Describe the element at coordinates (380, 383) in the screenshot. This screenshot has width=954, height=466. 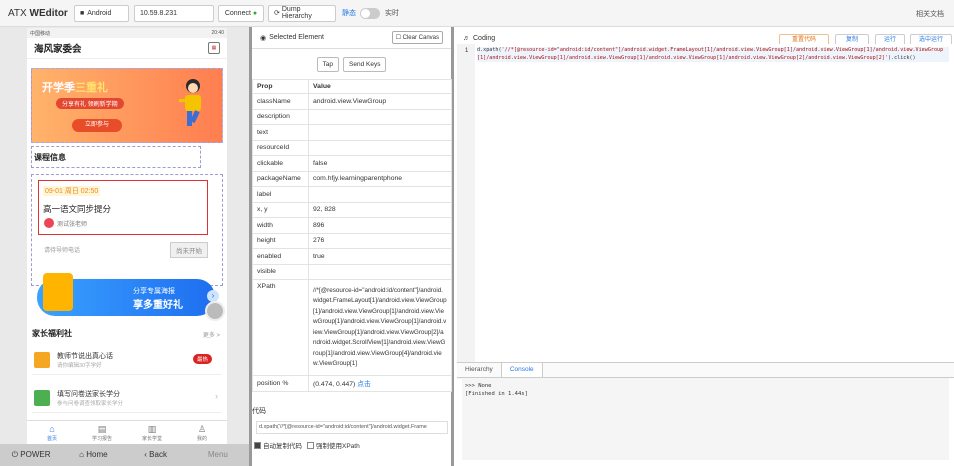
I see `position-value-cell: (0.474, 0.447) 点击` at that location.